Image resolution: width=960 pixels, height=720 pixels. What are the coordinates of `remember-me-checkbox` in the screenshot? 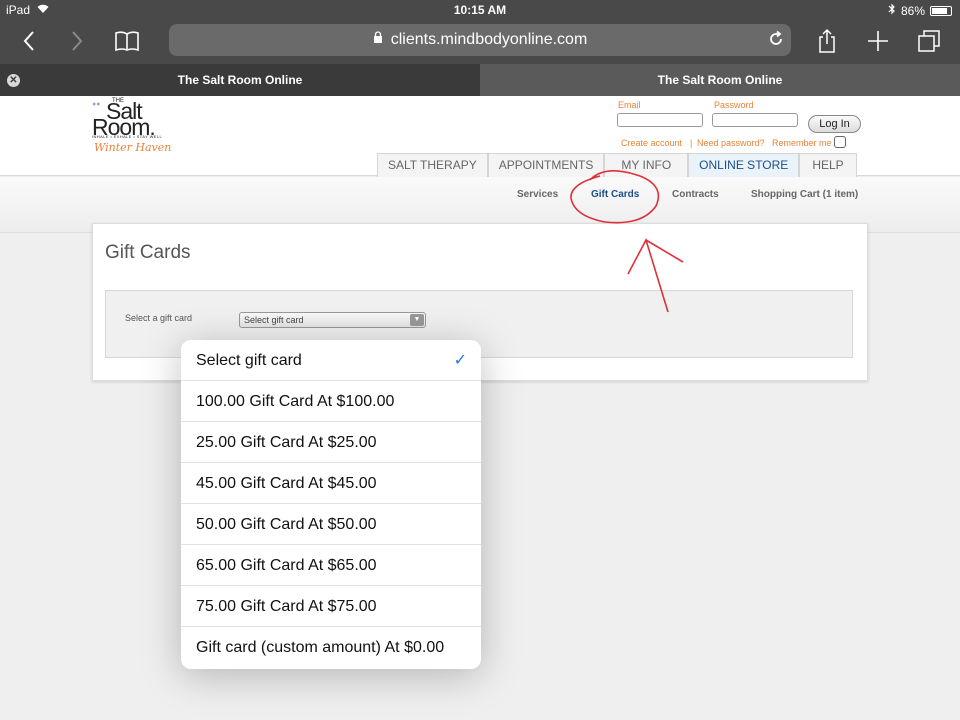 It's located at (840, 142).